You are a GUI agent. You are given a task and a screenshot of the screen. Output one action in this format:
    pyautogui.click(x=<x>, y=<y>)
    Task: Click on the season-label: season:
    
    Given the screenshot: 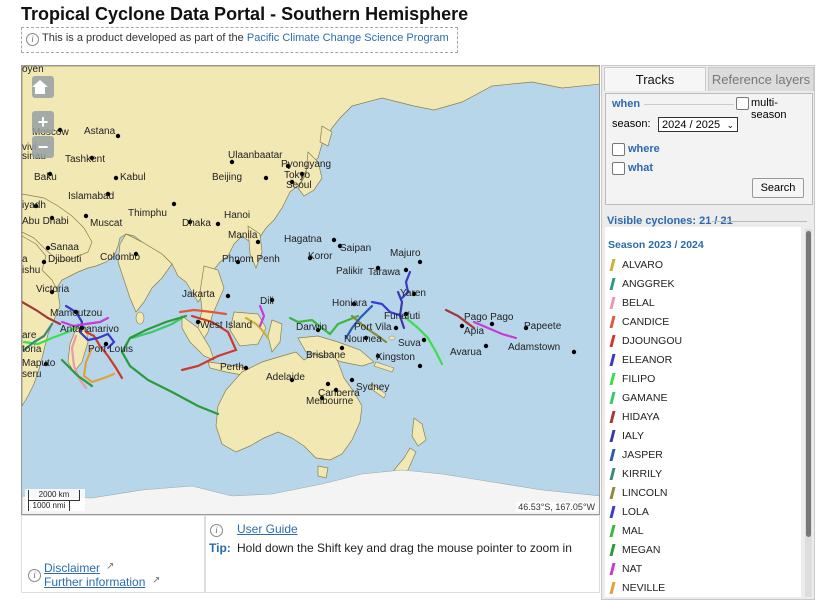 What is the action you would take?
    pyautogui.click(x=631, y=124)
    